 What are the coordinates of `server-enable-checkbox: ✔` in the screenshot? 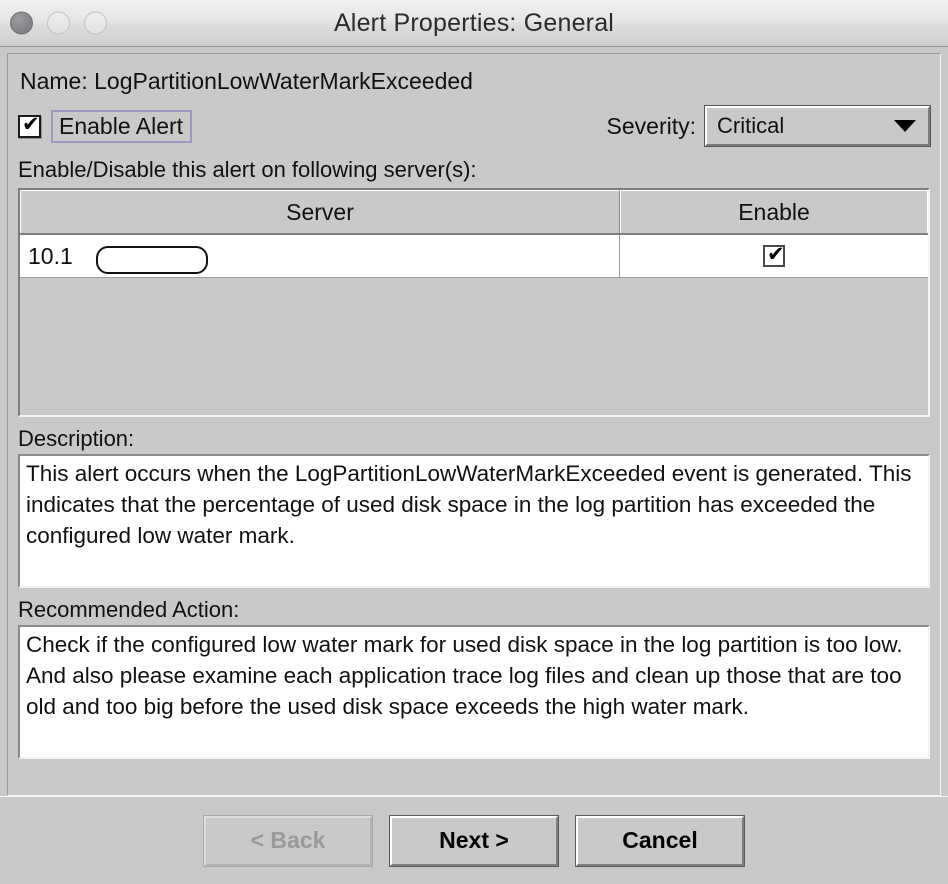 It's located at (774, 254).